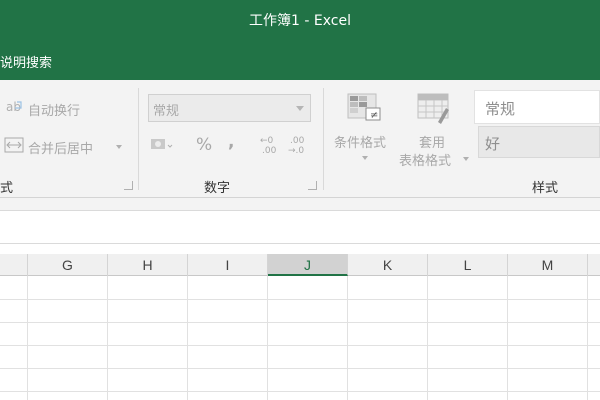  I want to click on decrease-decimal-button: .00 →.0, so click(300, 147).